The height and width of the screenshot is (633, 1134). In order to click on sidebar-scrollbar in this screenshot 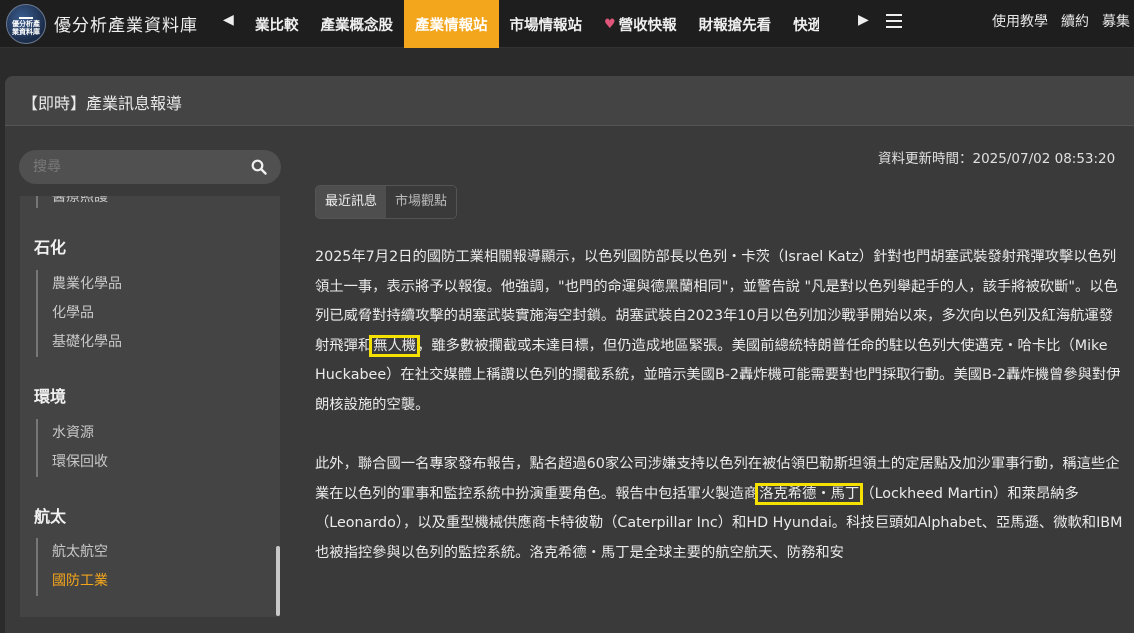, I will do `click(278, 581)`.